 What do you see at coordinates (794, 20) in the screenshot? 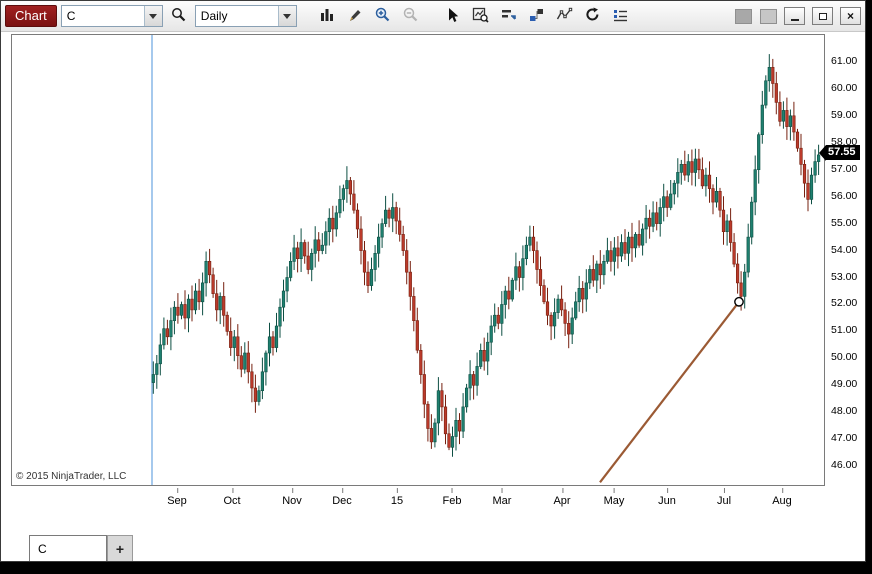
I see `minimize-icon` at bounding box center [794, 20].